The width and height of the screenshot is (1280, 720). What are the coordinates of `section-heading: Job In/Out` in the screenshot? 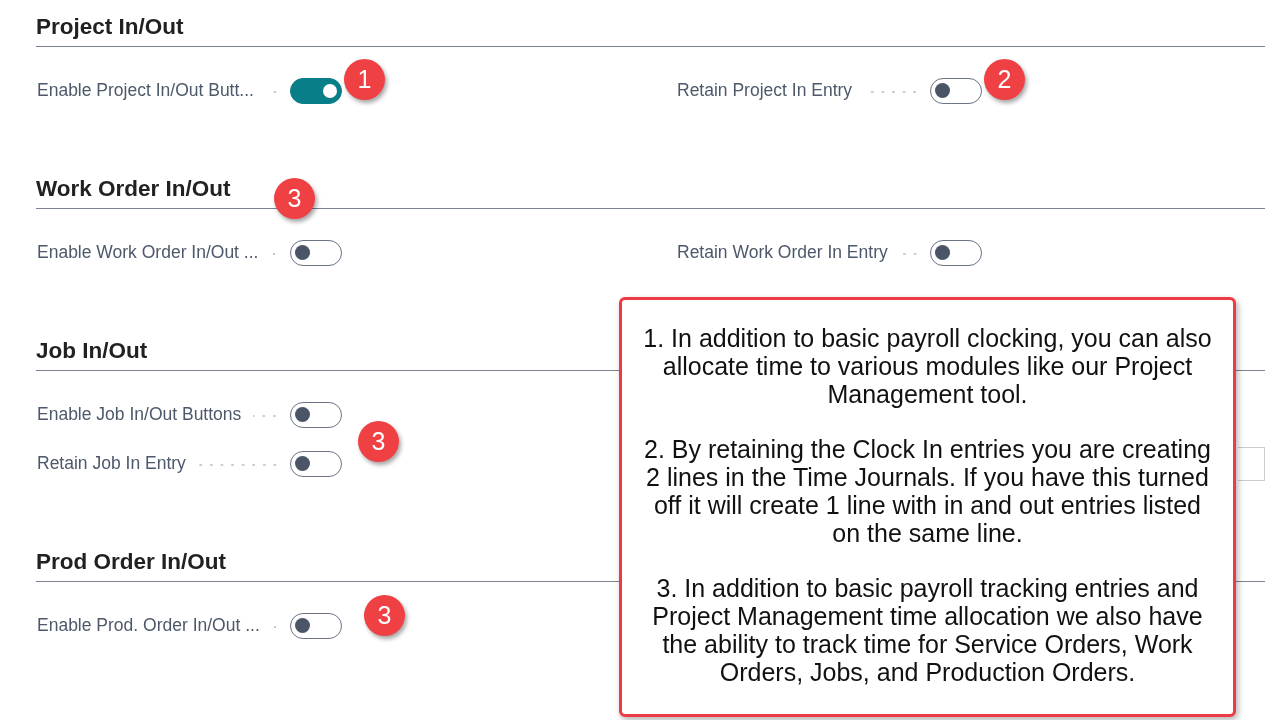 It's located at (92, 350).